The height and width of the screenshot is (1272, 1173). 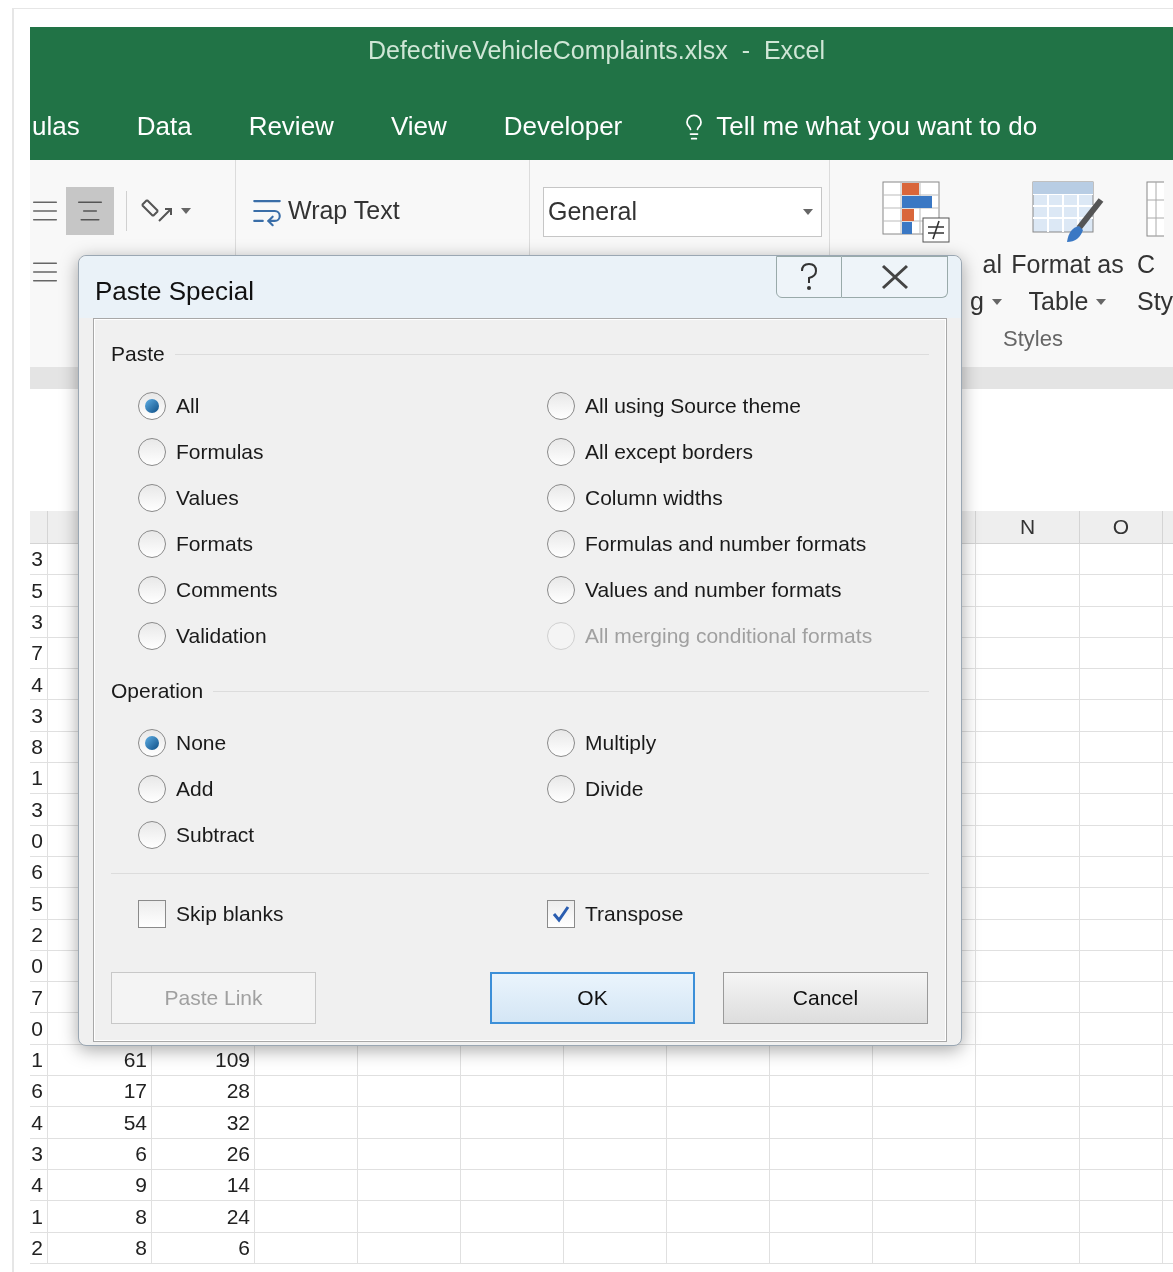 I want to click on table-cell-text: 26, so click(x=238, y=1154).